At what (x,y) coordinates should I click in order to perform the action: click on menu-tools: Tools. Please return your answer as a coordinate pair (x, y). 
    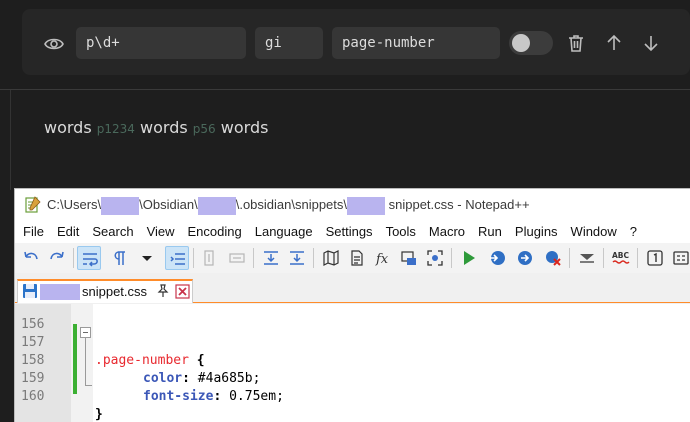
    Looking at the image, I should click on (401, 232).